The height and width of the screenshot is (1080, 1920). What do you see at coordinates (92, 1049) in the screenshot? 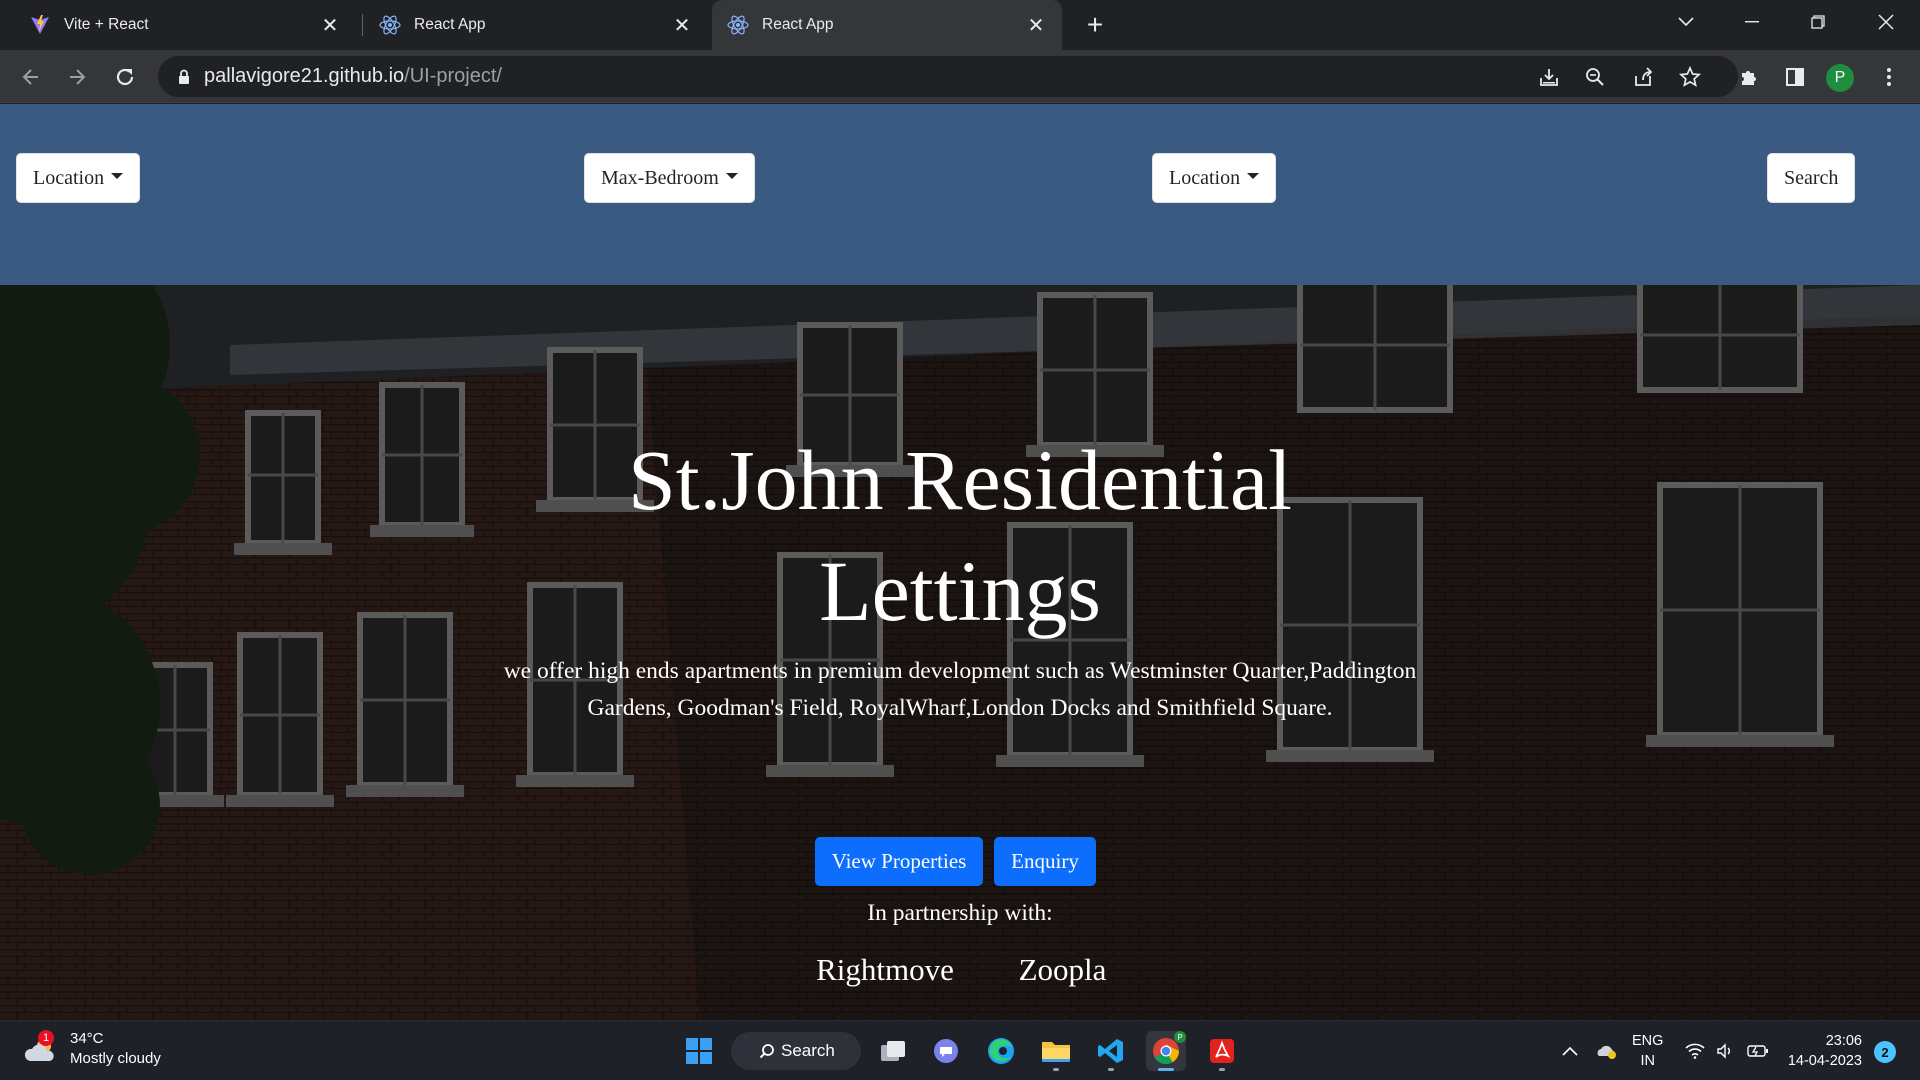
I see `weather-widget: 1 34°C Mostly cloudy` at bounding box center [92, 1049].